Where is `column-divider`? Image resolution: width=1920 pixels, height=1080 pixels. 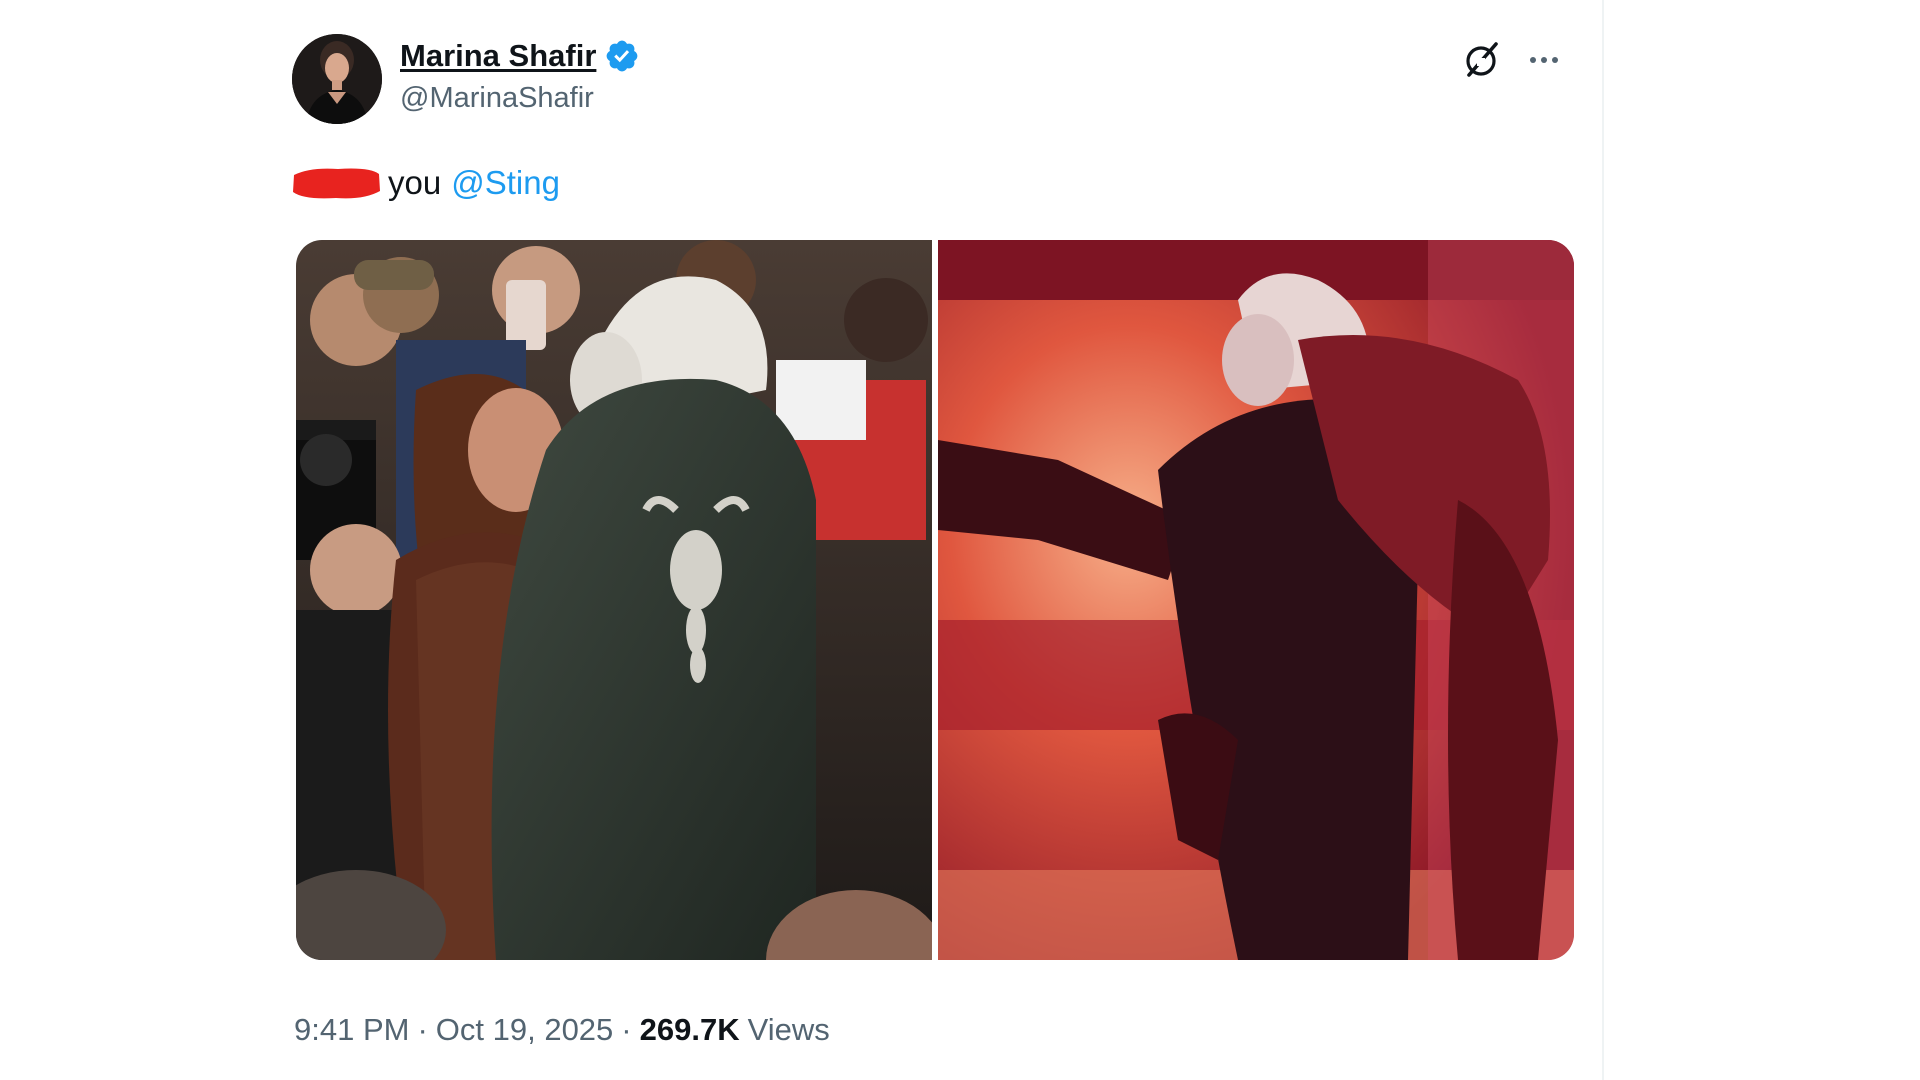
column-divider is located at coordinates (1603, 540).